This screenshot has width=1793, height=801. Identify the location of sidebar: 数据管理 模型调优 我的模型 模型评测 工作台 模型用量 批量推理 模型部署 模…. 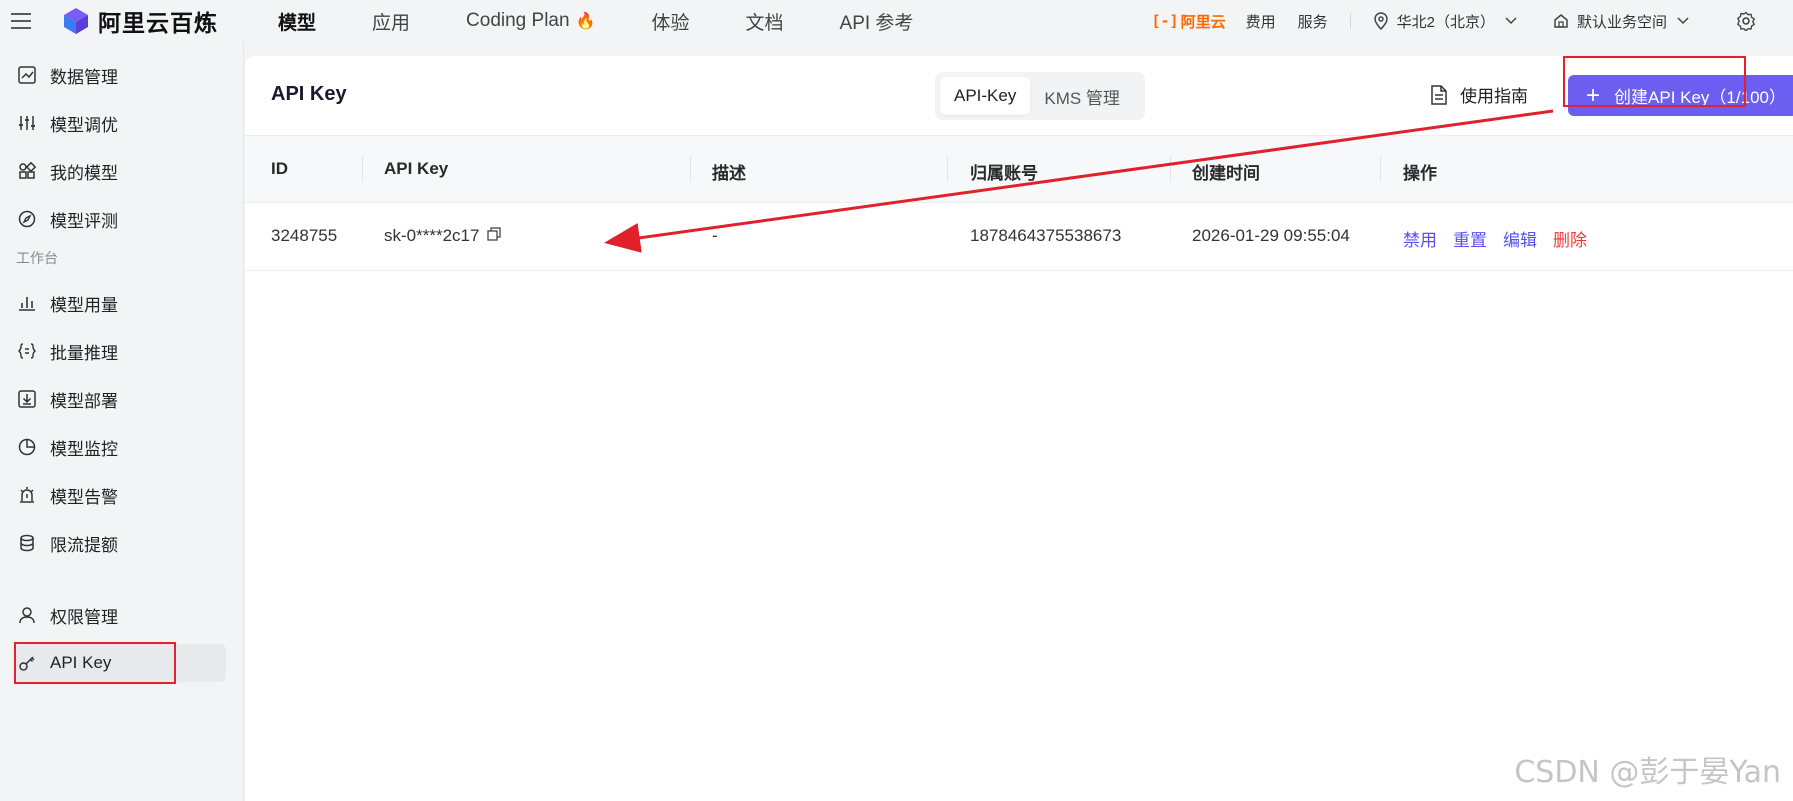
(122, 421).